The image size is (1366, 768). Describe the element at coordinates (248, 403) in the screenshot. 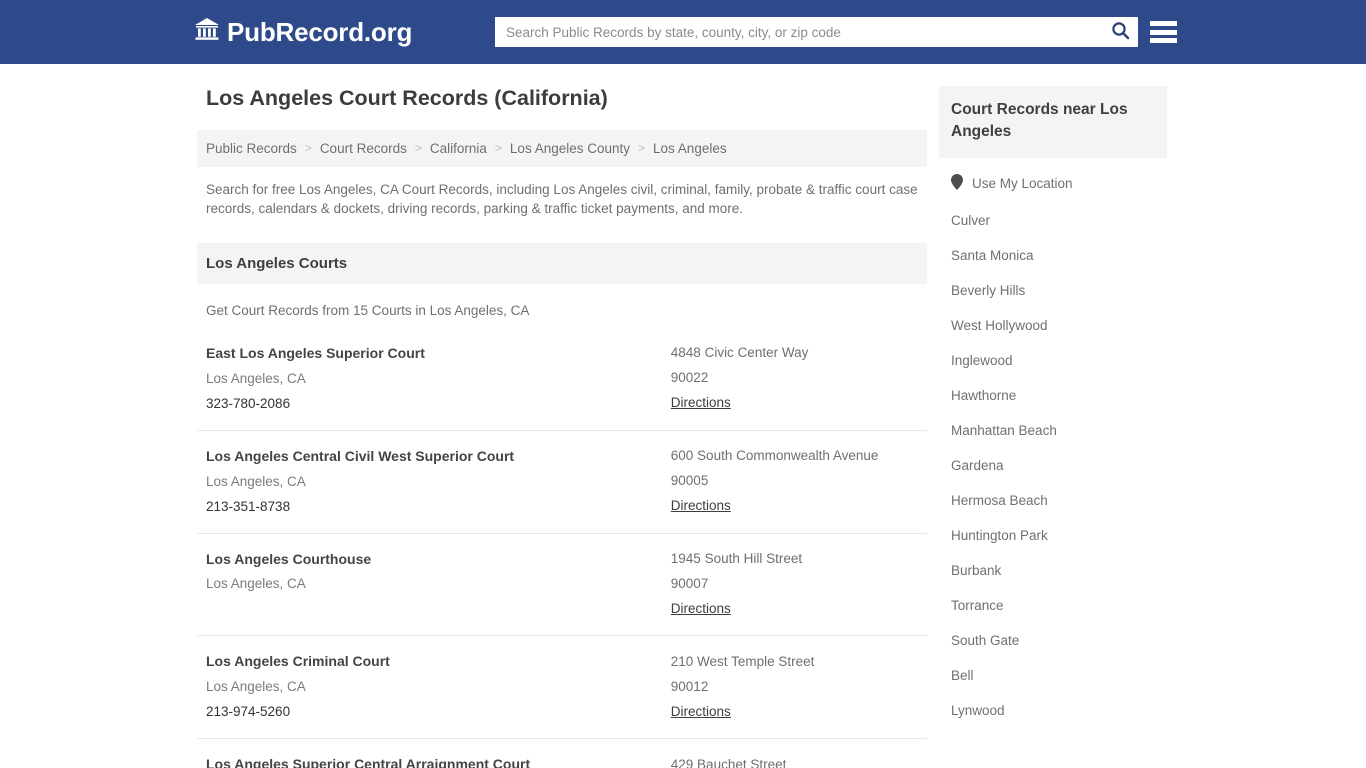

I see `court-phone: 323-780-2086` at that location.